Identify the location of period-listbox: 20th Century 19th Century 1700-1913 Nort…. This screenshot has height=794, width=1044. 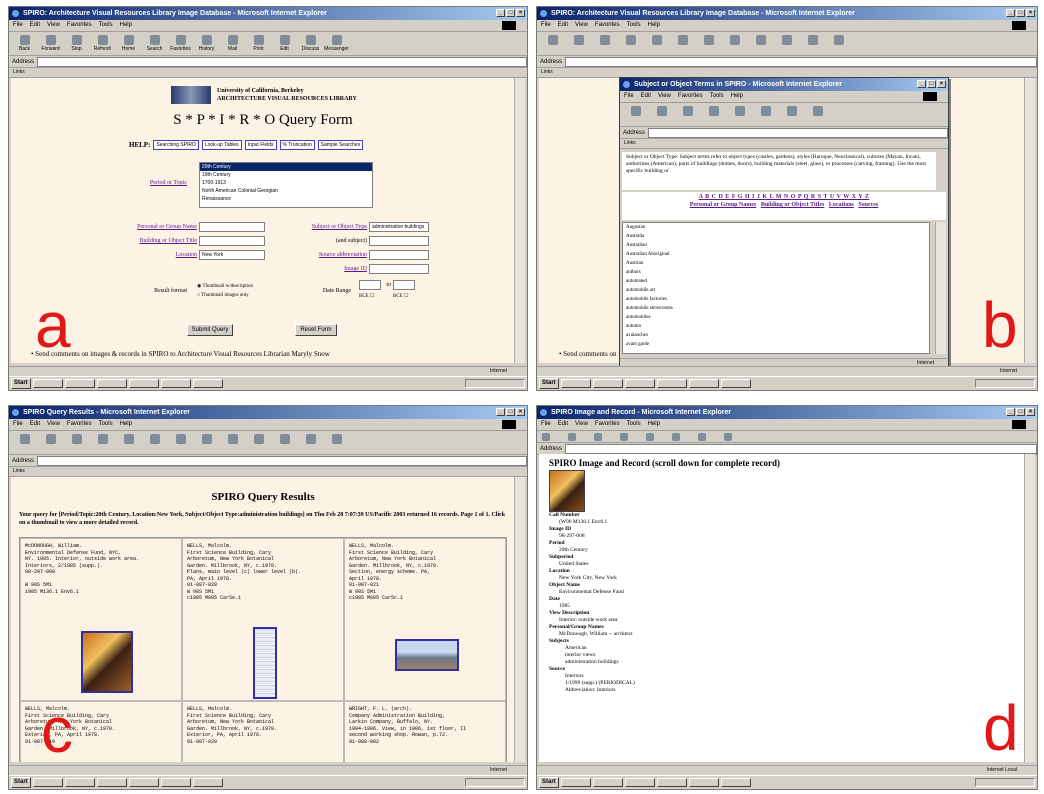
(286, 185).